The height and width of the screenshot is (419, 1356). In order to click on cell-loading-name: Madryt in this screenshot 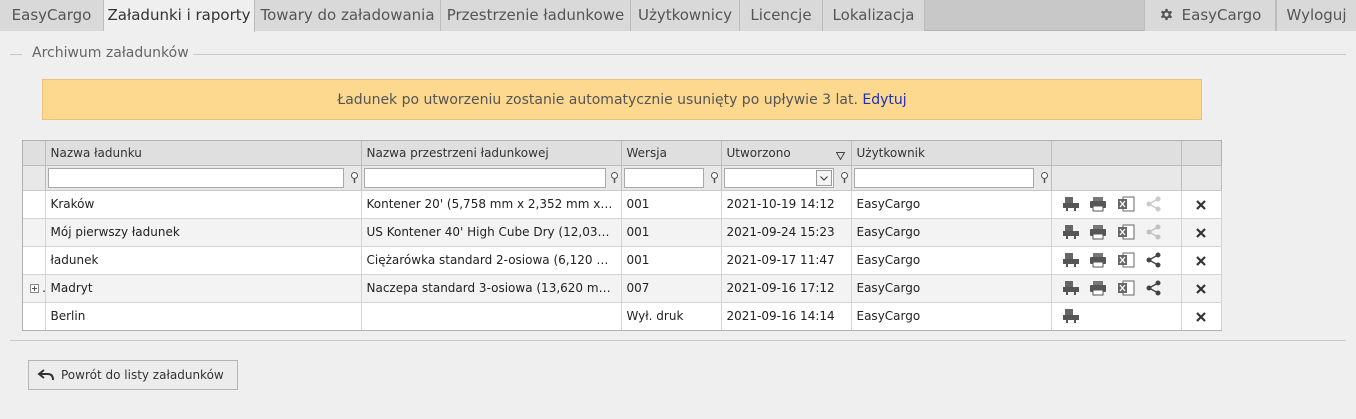, I will do `click(203, 288)`.